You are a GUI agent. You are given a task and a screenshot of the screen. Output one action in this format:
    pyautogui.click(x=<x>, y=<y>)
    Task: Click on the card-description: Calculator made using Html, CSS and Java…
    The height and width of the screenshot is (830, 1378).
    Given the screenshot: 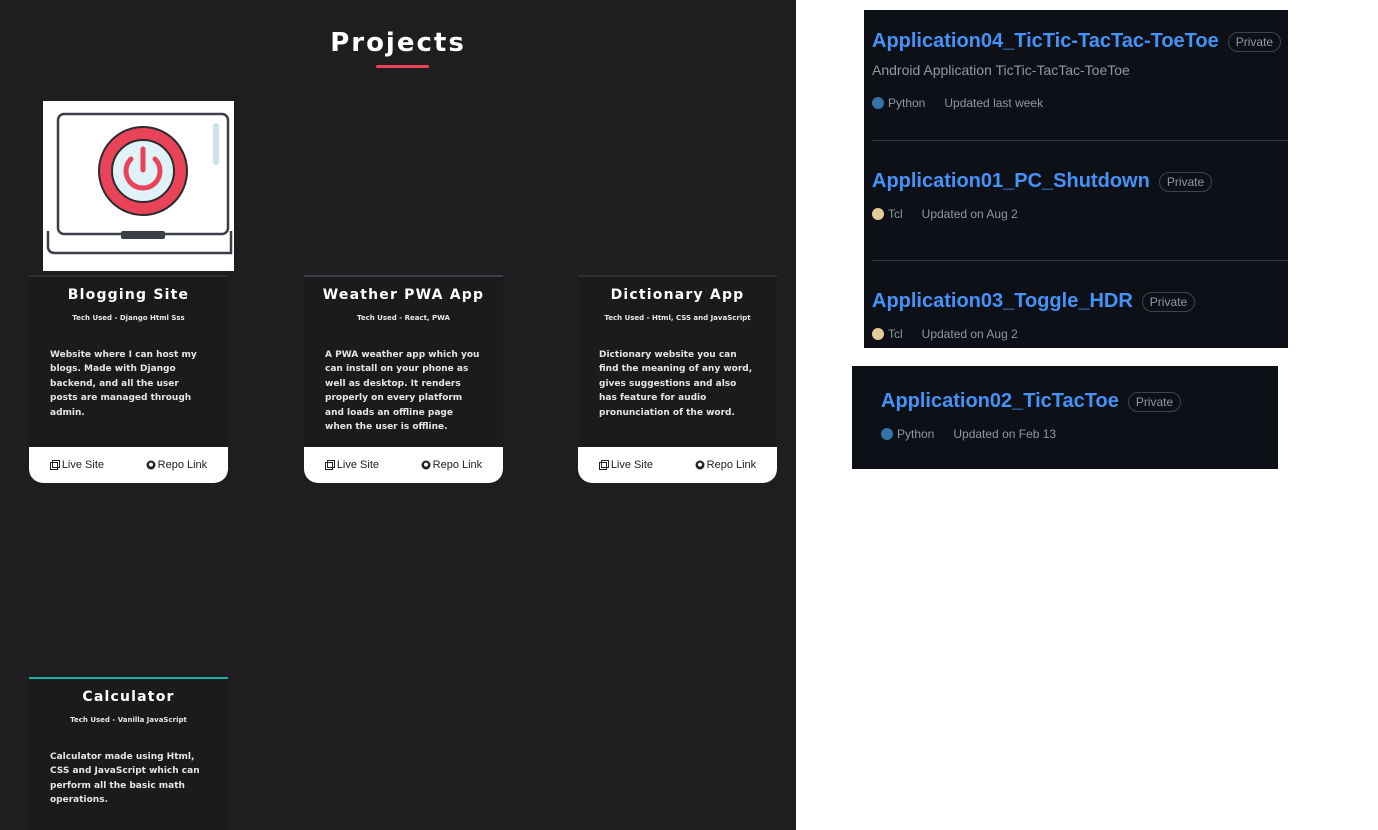 What is the action you would take?
    pyautogui.click(x=125, y=779)
    